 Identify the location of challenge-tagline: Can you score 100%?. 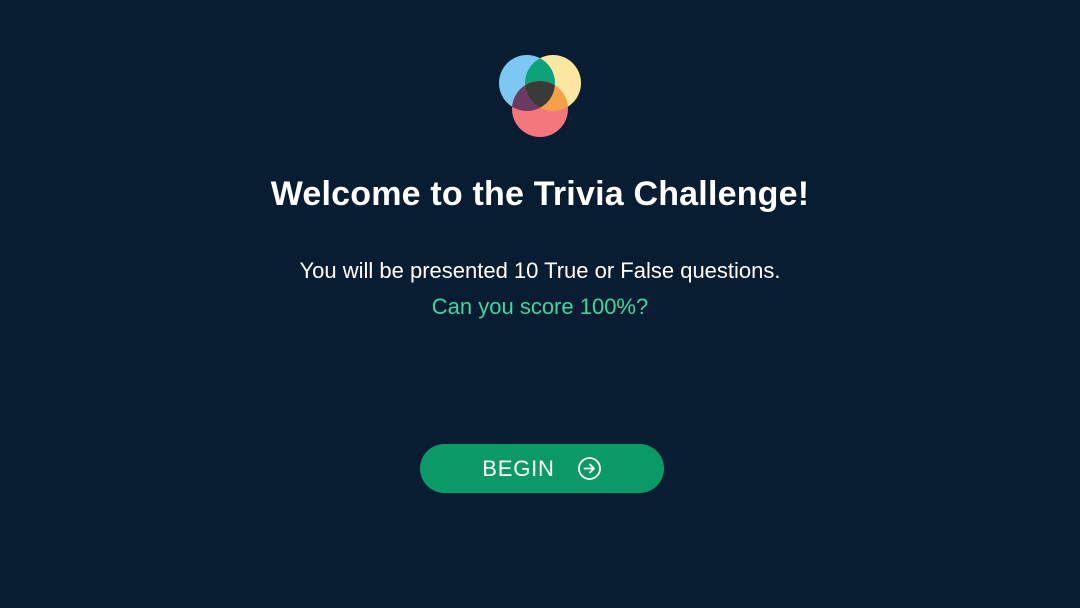
(540, 306).